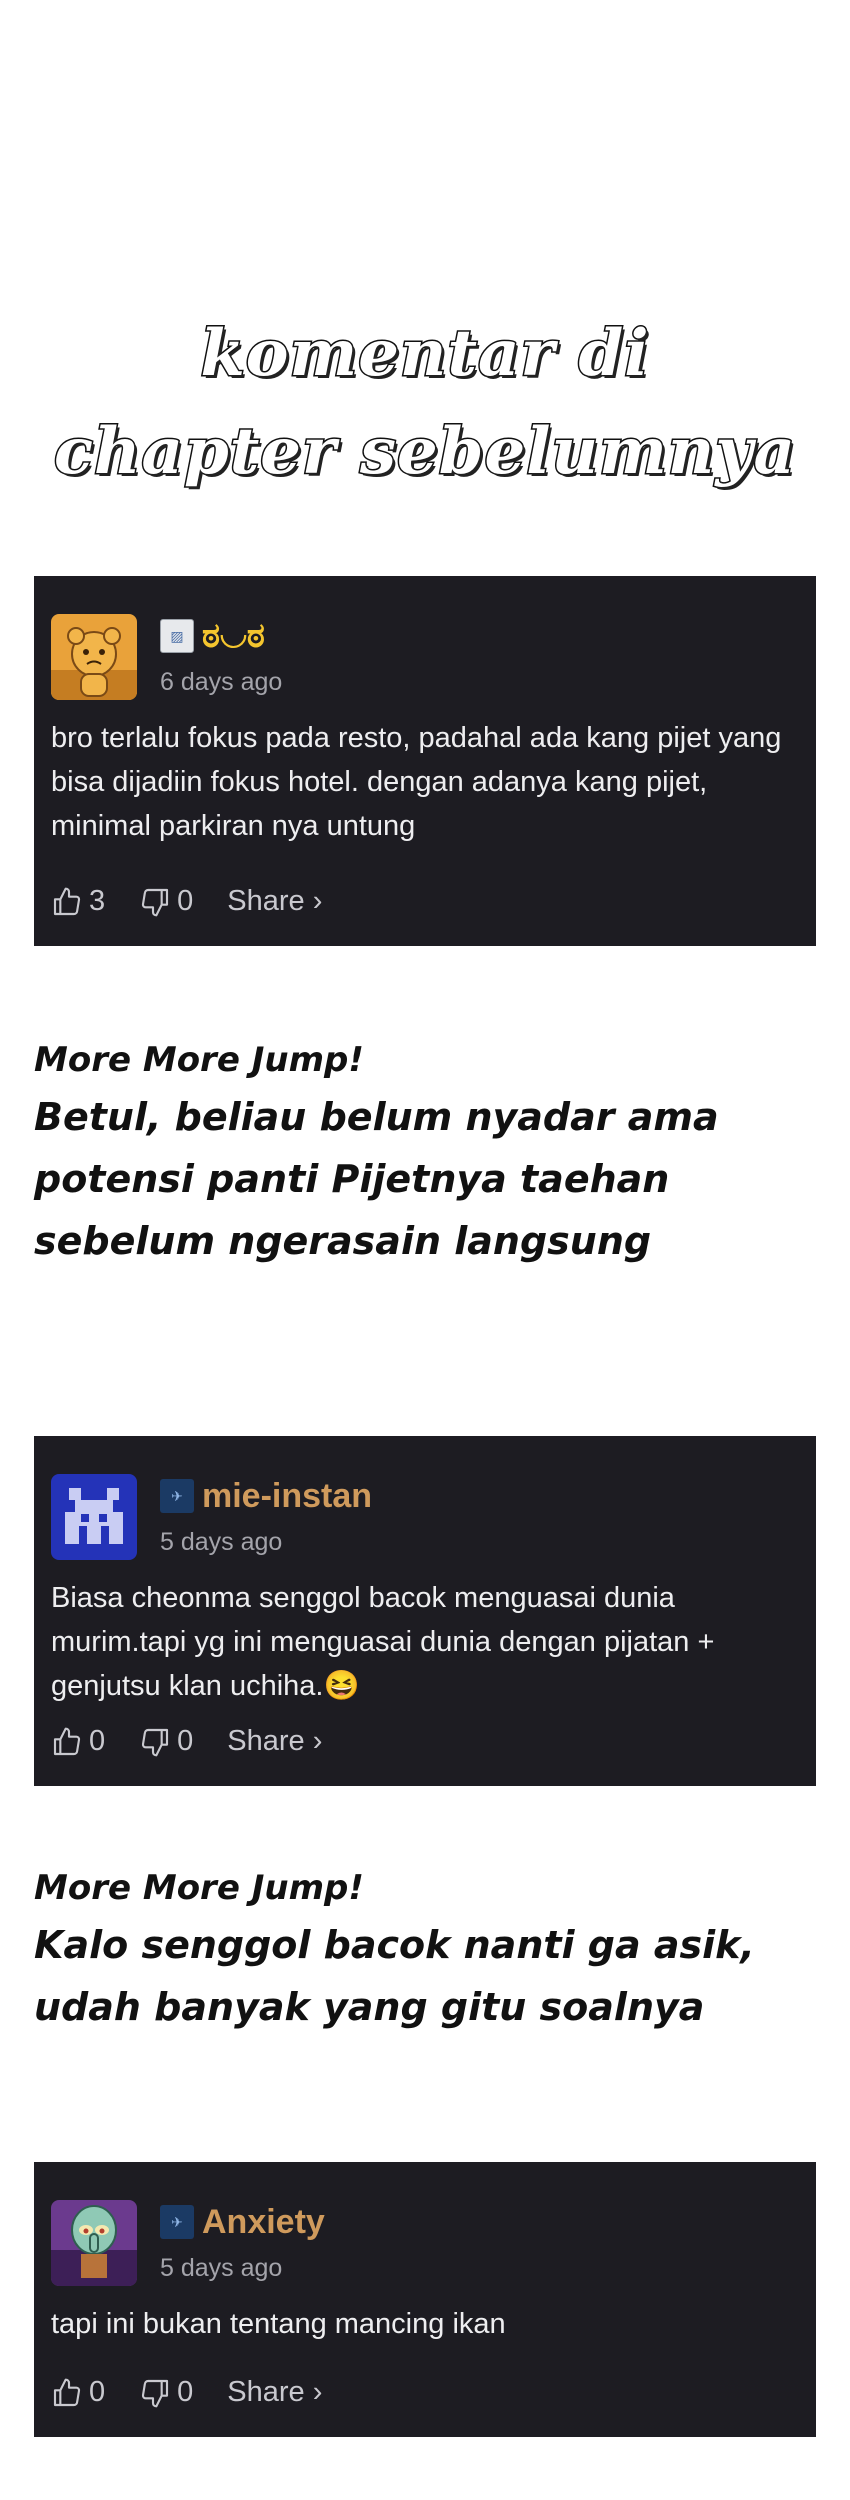 This screenshot has width=850, height=2500. I want to click on timestamp: 6 days ago, so click(221, 682).